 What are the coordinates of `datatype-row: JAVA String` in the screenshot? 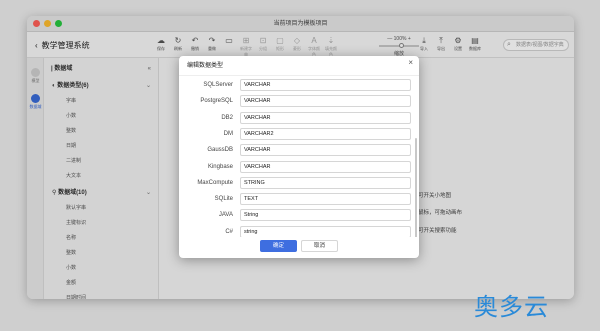 It's located at (295, 215).